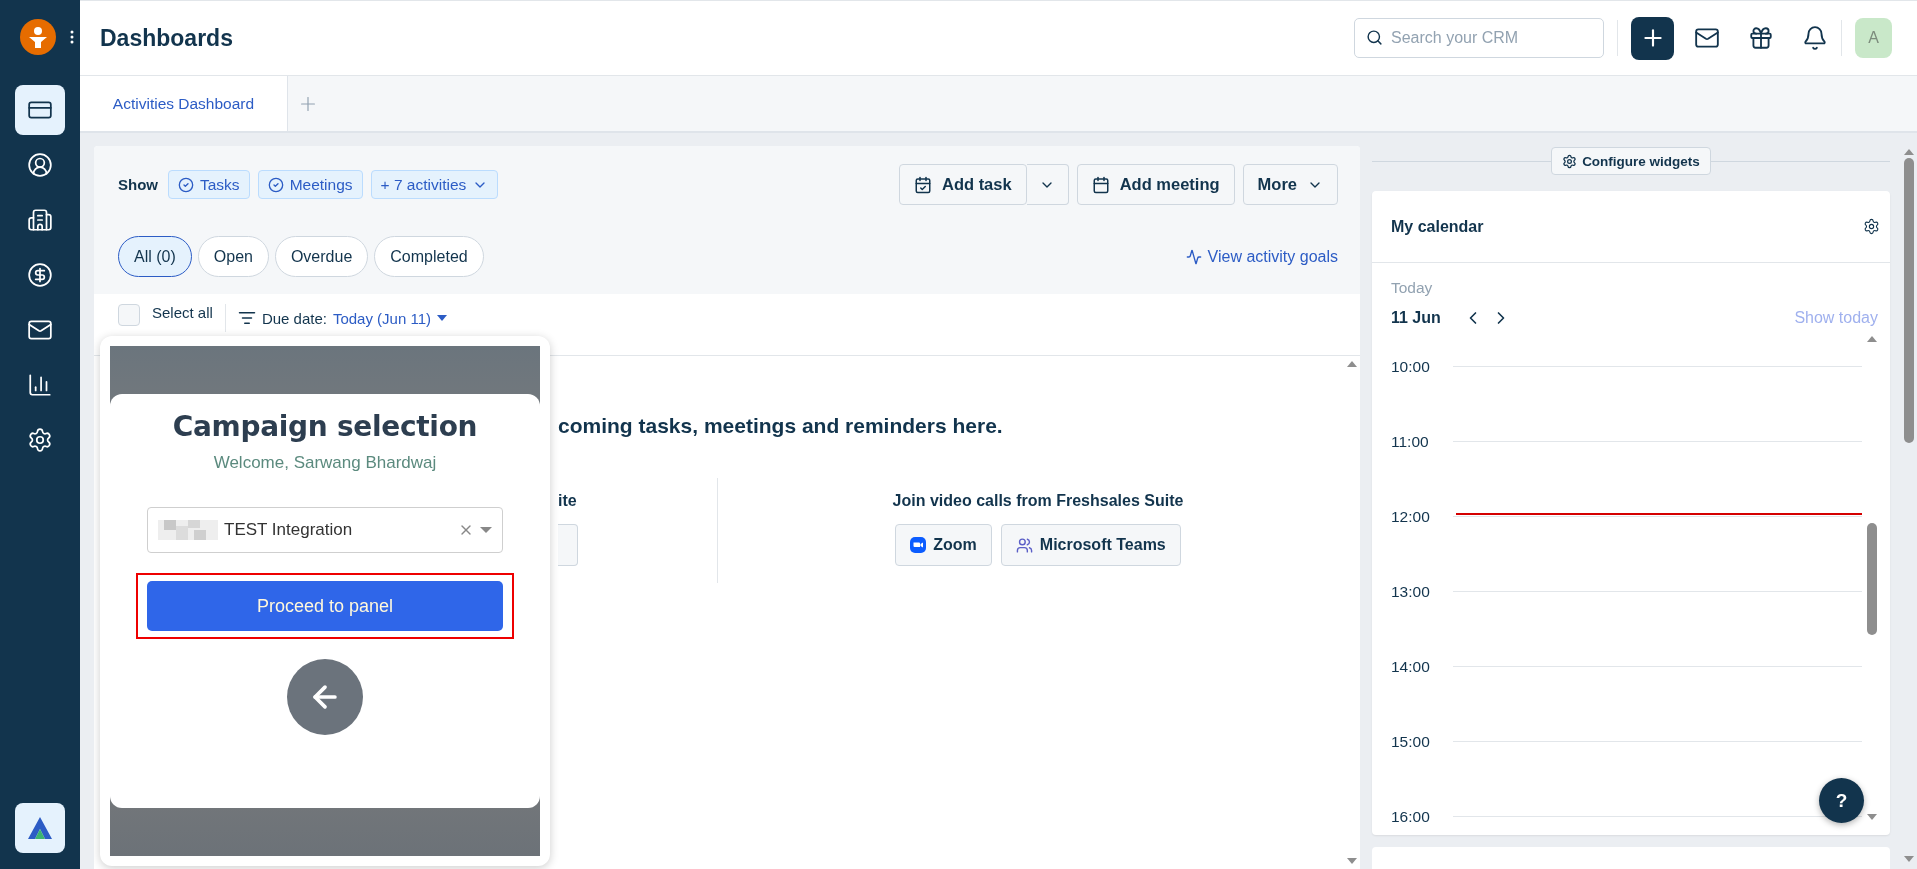  Describe the element at coordinates (325, 463) in the screenshot. I see `welcome-text: Welcome, Sarwang Bhardwaj` at that location.